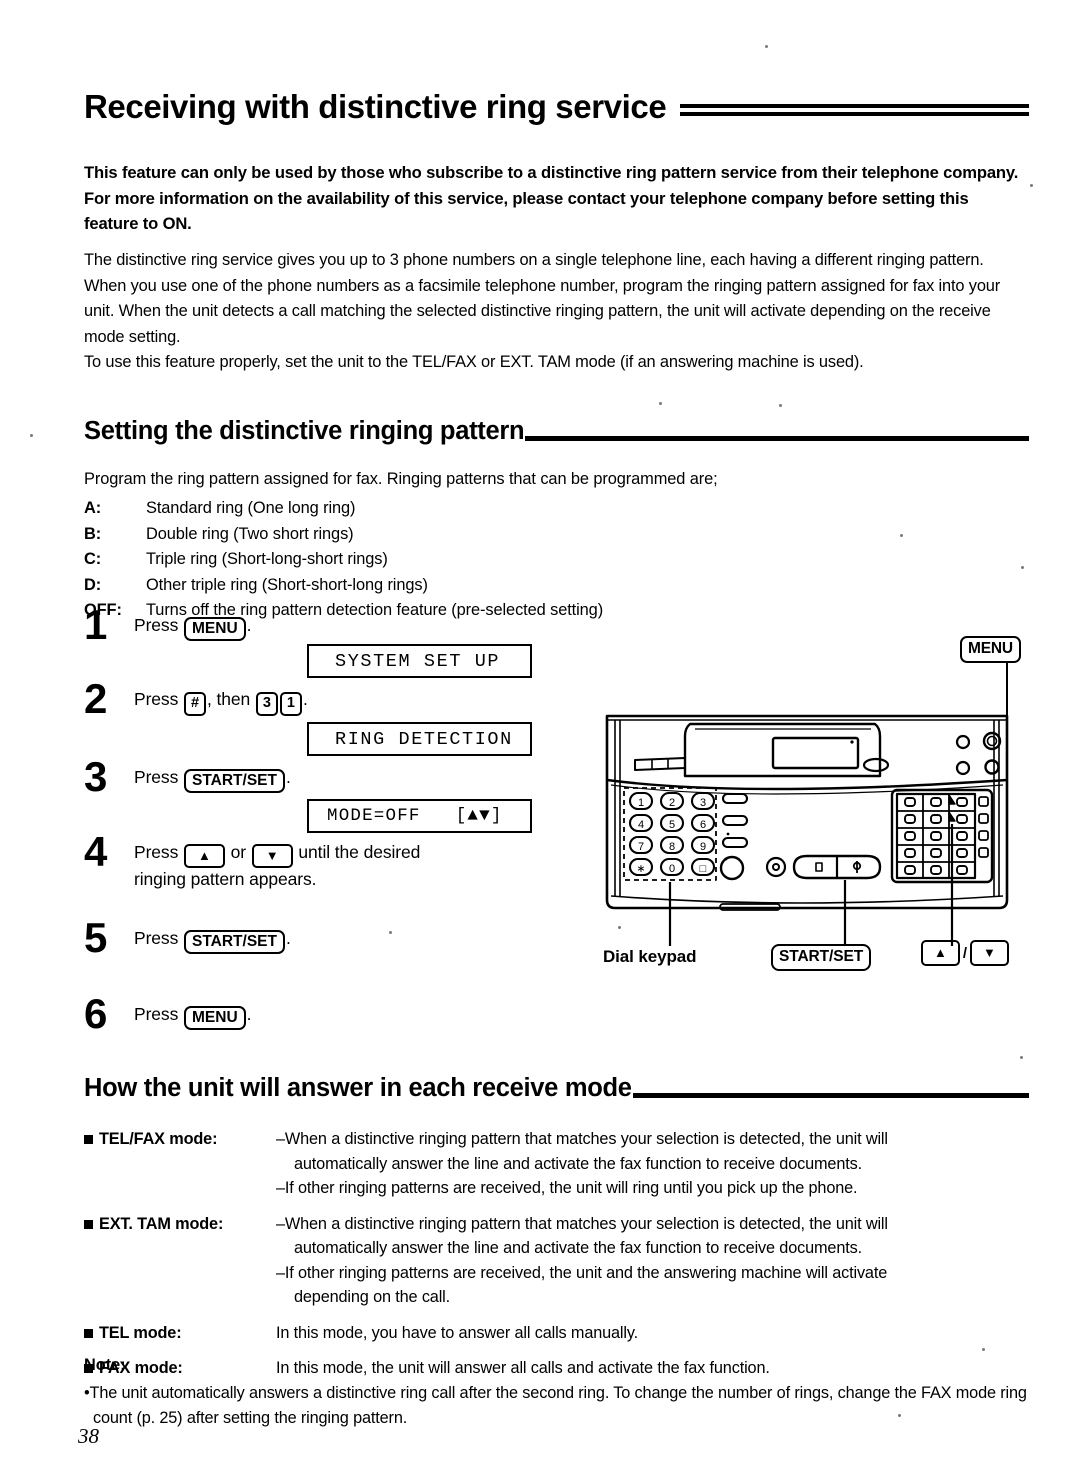 The width and height of the screenshot is (1080, 1469). What do you see at coordinates (290, 704) in the screenshot?
I see `digit-1-keycap: 1` at bounding box center [290, 704].